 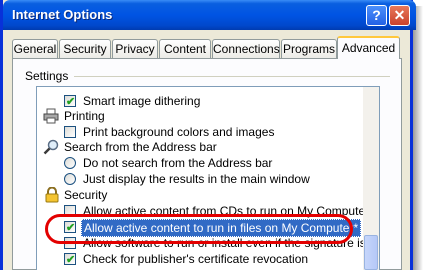 What do you see at coordinates (135, 48) in the screenshot?
I see `tab-privacy: Privacy` at bounding box center [135, 48].